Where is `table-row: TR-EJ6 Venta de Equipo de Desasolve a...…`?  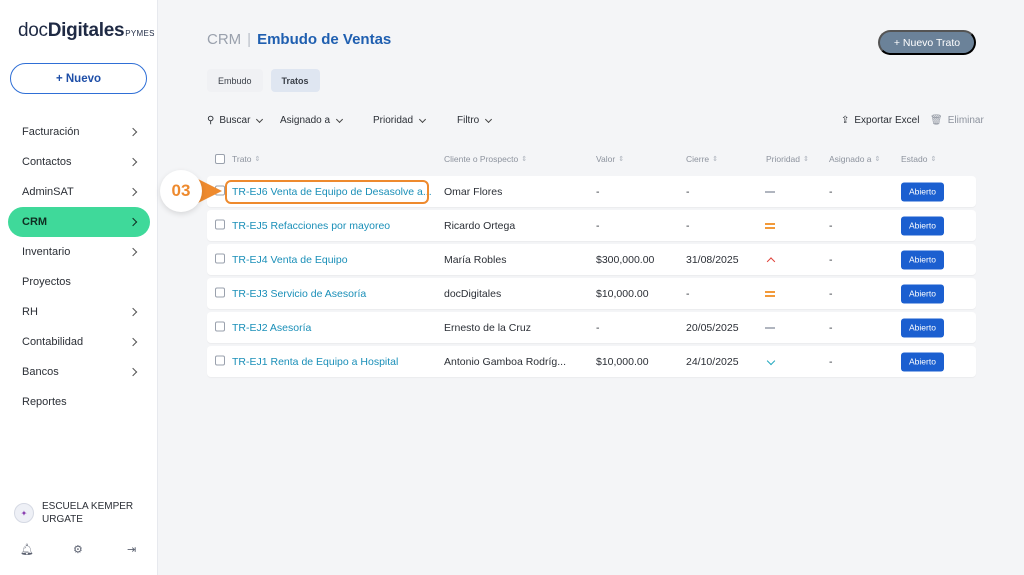 table-row: TR-EJ6 Venta de Equipo de Desasolve a...… is located at coordinates (591, 191).